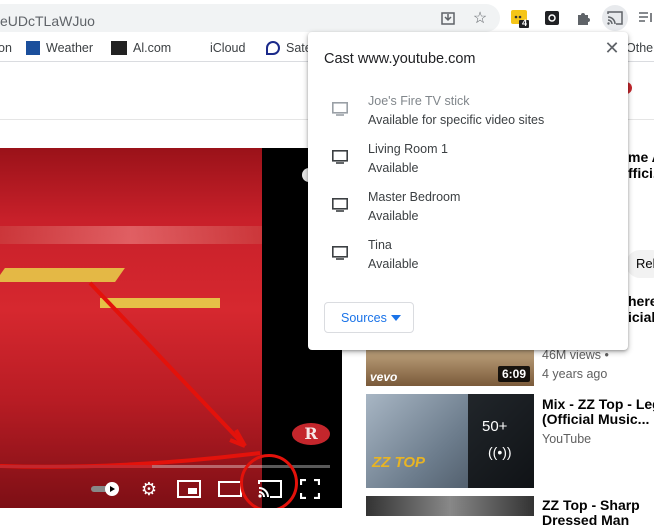 This screenshot has width=654, height=528. Describe the element at coordinates (119, 48) in the screenshot. I see `al-logo-icon` at that location.